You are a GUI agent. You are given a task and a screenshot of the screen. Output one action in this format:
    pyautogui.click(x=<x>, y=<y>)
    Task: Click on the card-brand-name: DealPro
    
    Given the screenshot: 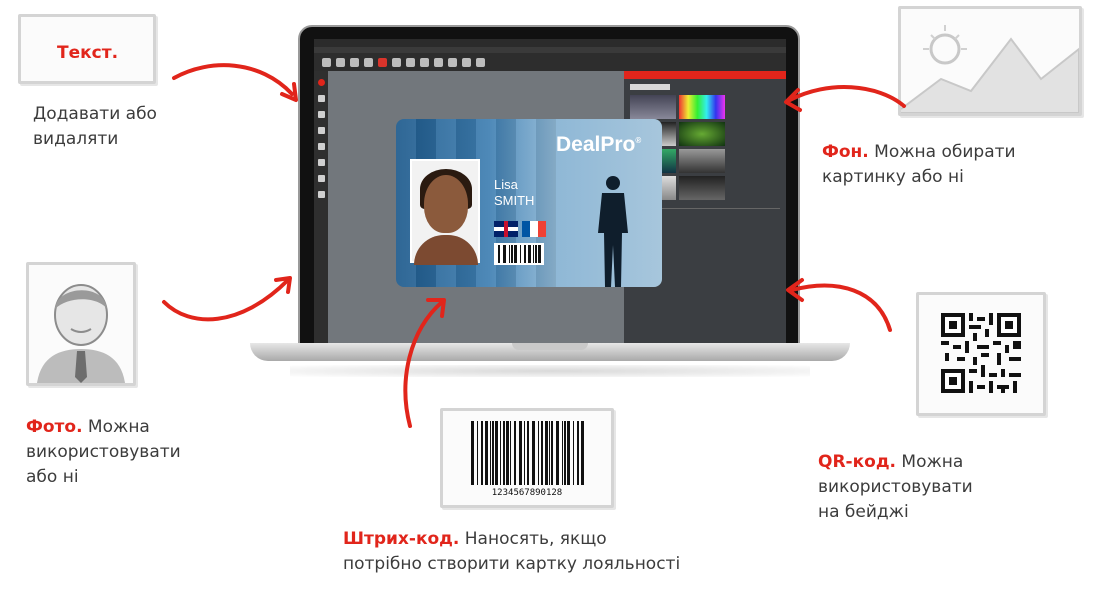 What is the action you would take?
    pyautogui.click(x=596, y=144)
    